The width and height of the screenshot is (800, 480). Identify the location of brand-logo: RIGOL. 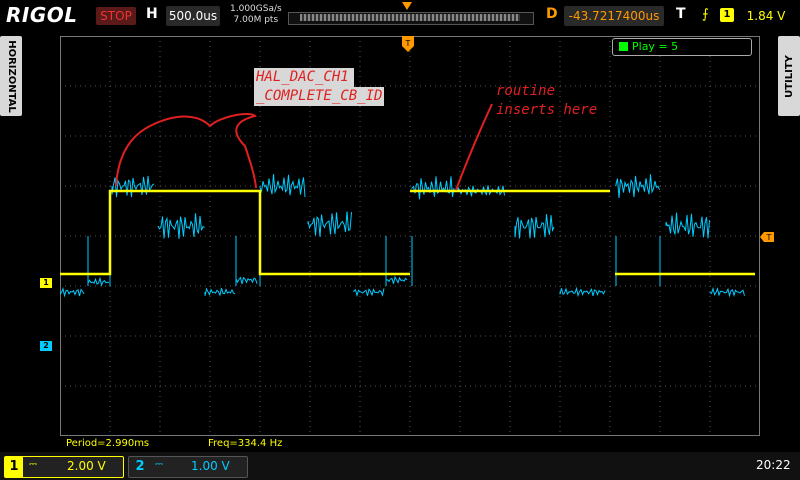
(42, 15).